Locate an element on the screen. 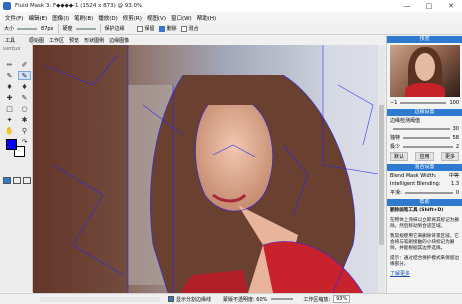 The image size is (462, 304). edge-sub-row: 边缘检测阈值 is located at coordinates (424, 120).